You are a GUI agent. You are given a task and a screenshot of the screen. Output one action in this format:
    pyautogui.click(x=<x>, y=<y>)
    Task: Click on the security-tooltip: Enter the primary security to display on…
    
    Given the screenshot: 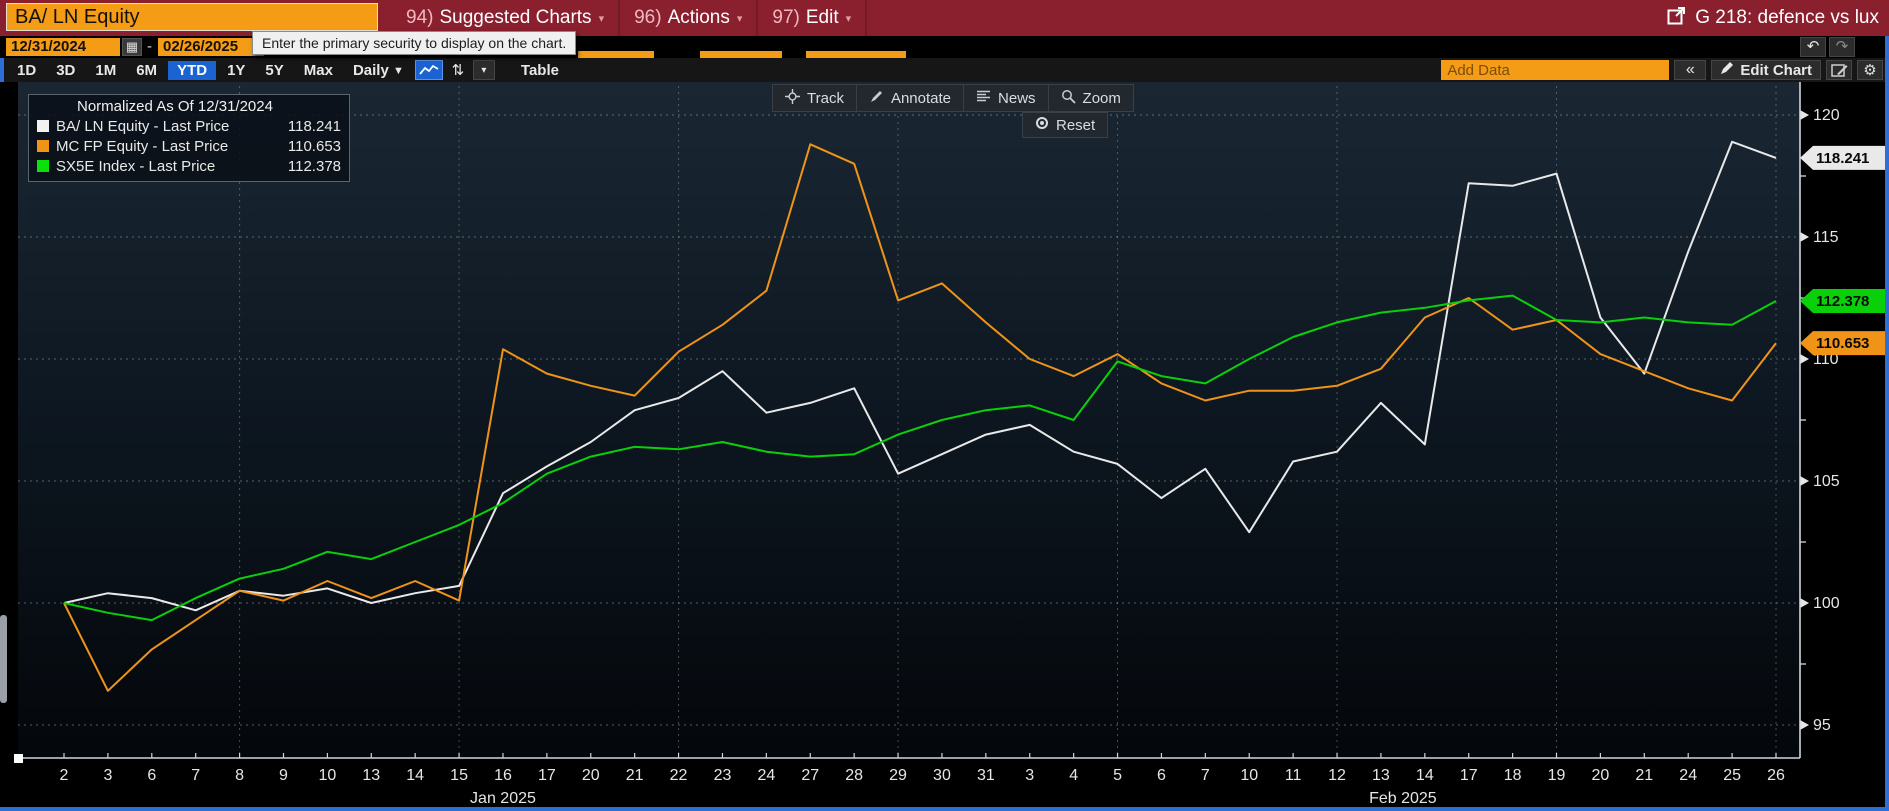 What is the action you would take?
    pyautogui.click(x=414, y=43)
    